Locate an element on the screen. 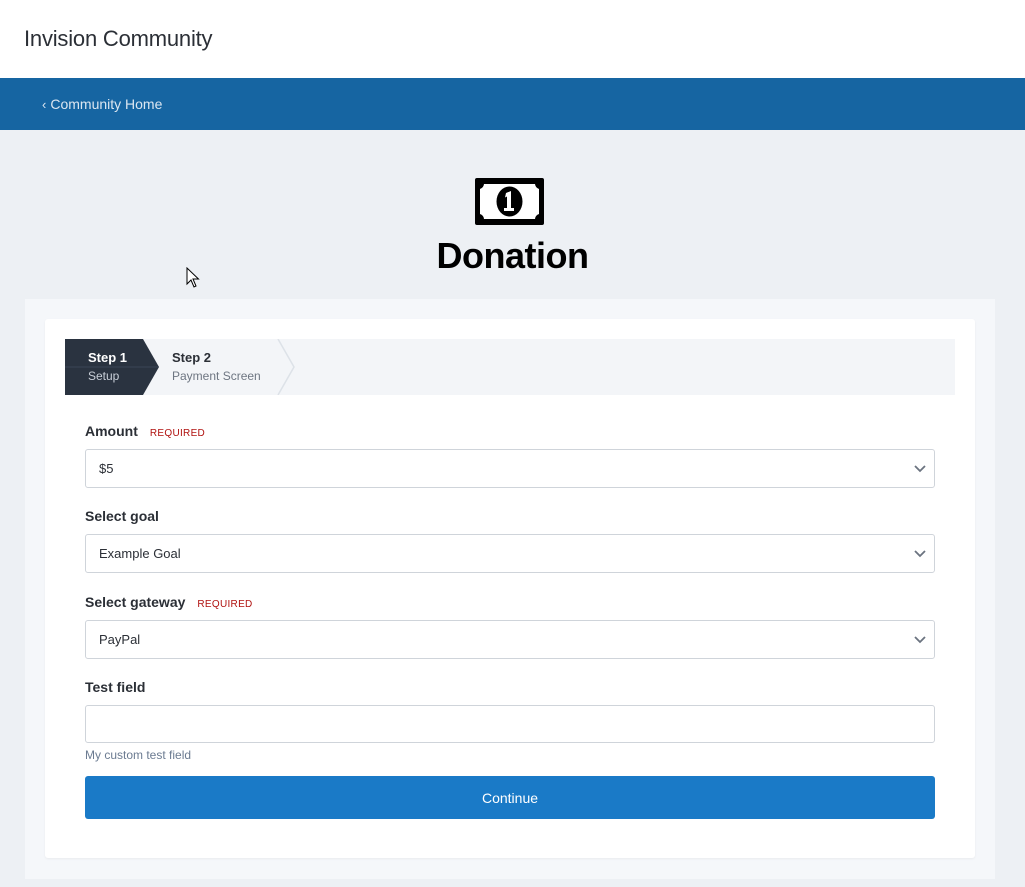 Image resolution: width=1025 pixels, height=887 pixels. goal-value: Example Goal is located at coordinates (140, 553).